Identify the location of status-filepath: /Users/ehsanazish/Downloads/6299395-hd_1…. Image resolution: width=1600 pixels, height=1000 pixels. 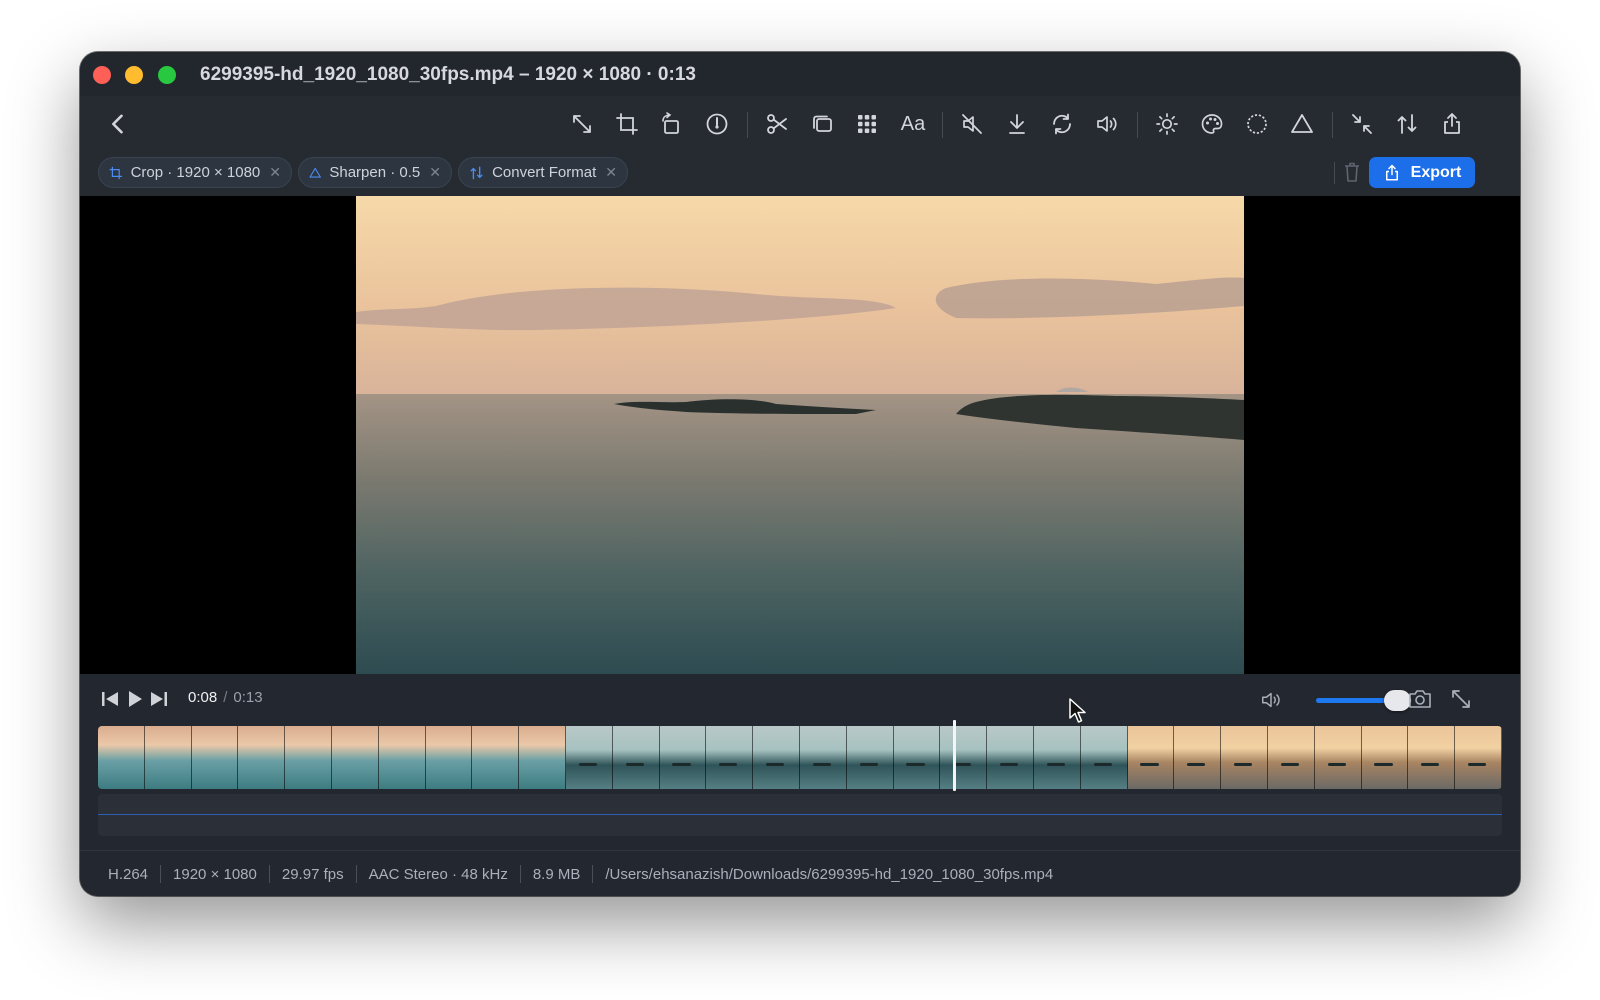
(829, 874).